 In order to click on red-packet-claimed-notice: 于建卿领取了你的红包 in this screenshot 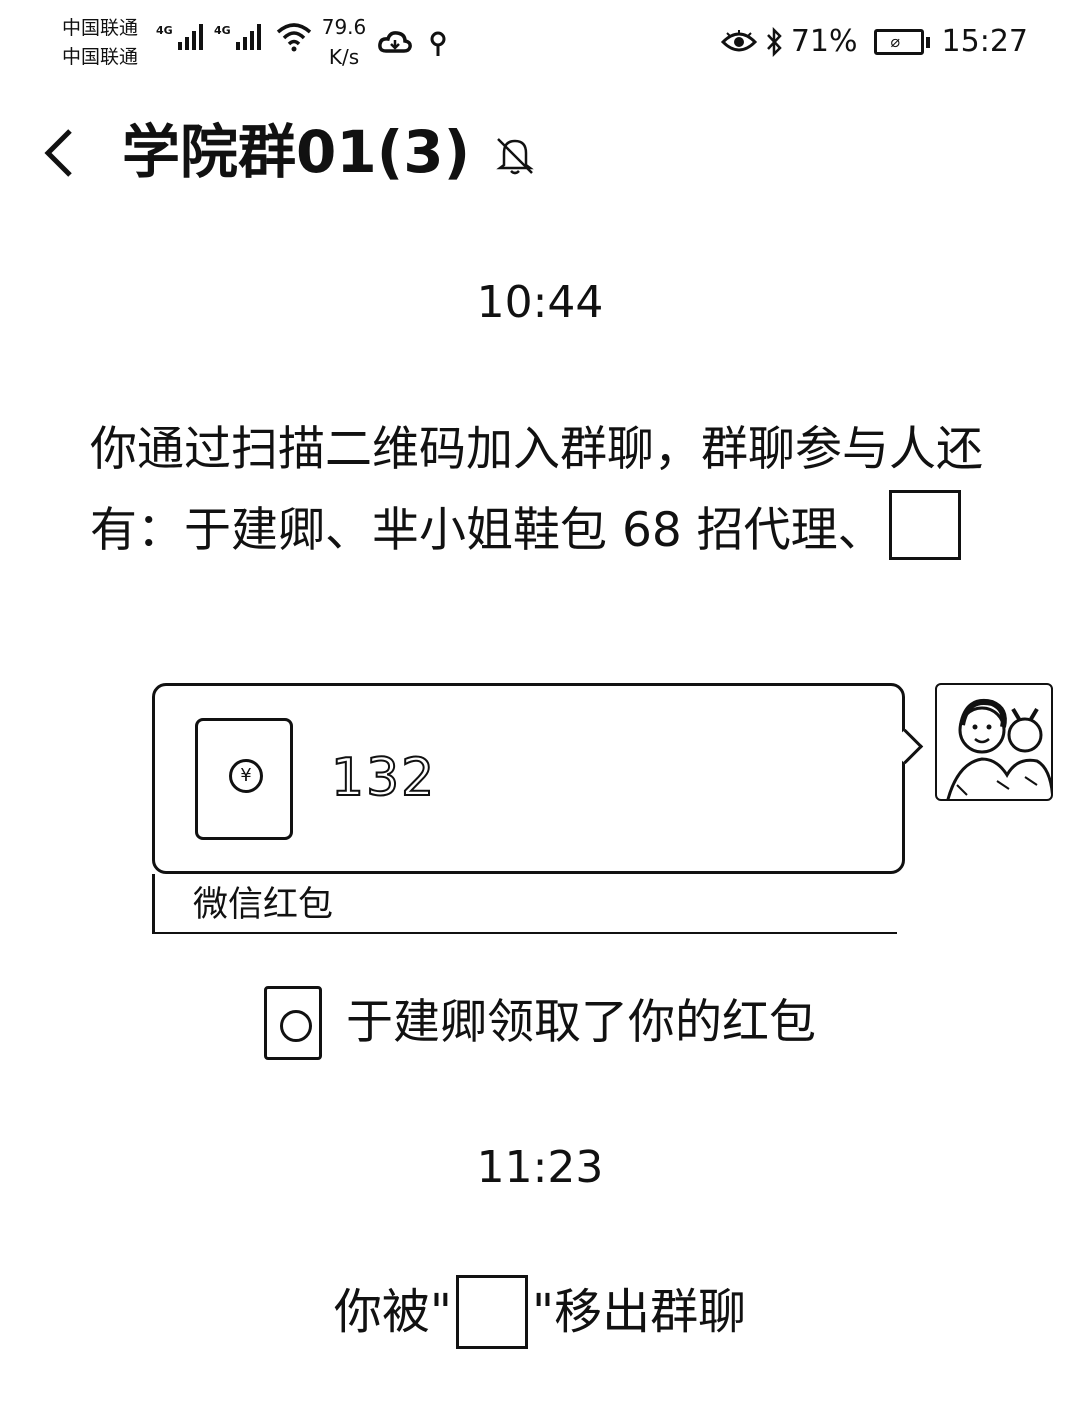, I will do `click(540, 1023)`.